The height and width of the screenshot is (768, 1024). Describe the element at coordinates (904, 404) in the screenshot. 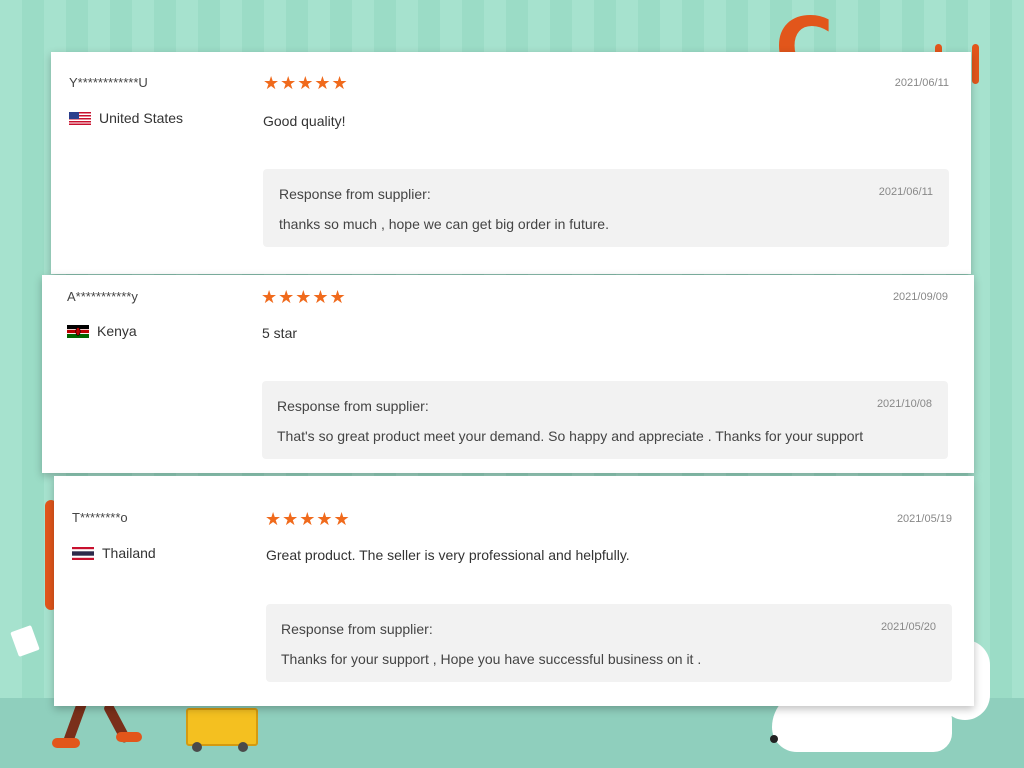

I see `response-date: 2021/10/08` at that location.